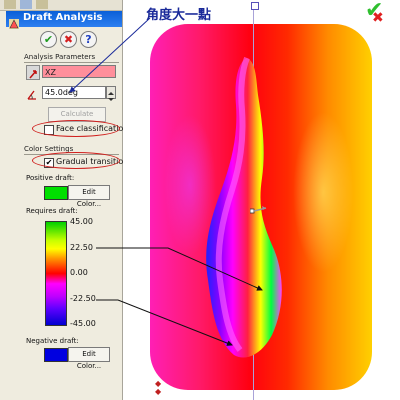  What do you see at coordinates (164, 322) in the screenshot?
I see `callout-arrow-lower` at bounding box center [164, 322].